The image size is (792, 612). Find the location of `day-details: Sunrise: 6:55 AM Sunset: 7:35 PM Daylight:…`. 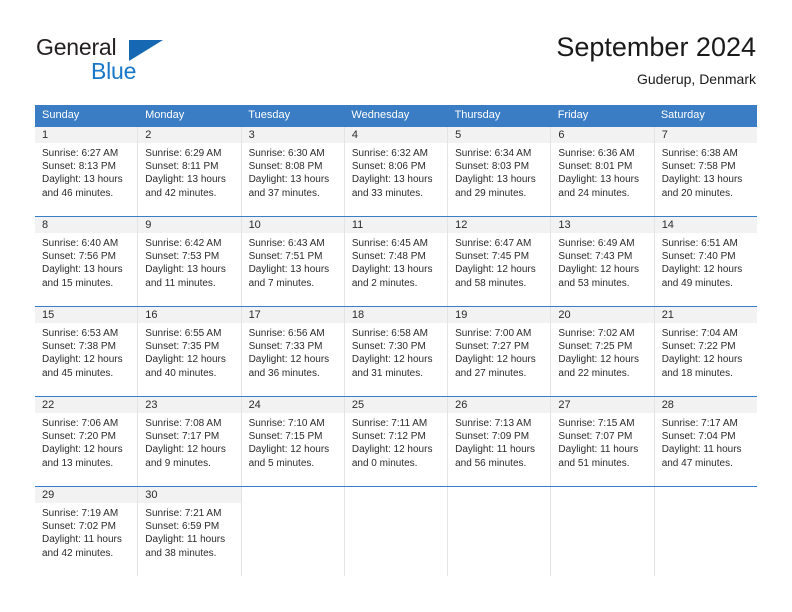

day-details: Sunrise: 6:55 AM Sunset: 7:35 PM Daylight:… is located at coordinates (189, 351).